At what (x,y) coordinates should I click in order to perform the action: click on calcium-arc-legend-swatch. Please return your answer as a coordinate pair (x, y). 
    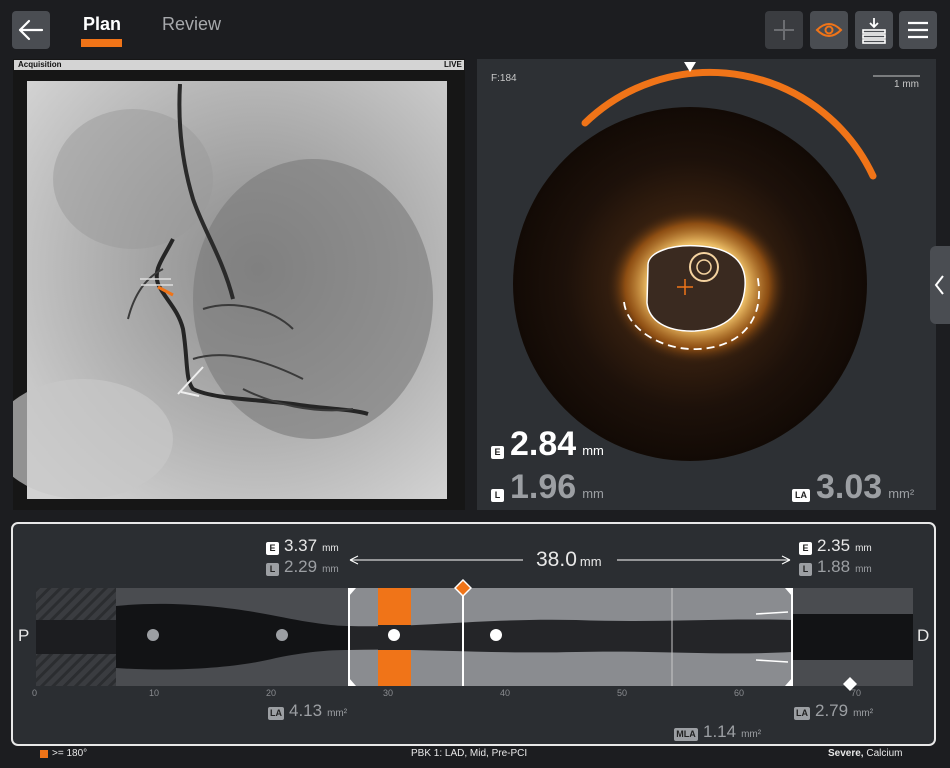
    Looking at the image, I should click on (44, 754).